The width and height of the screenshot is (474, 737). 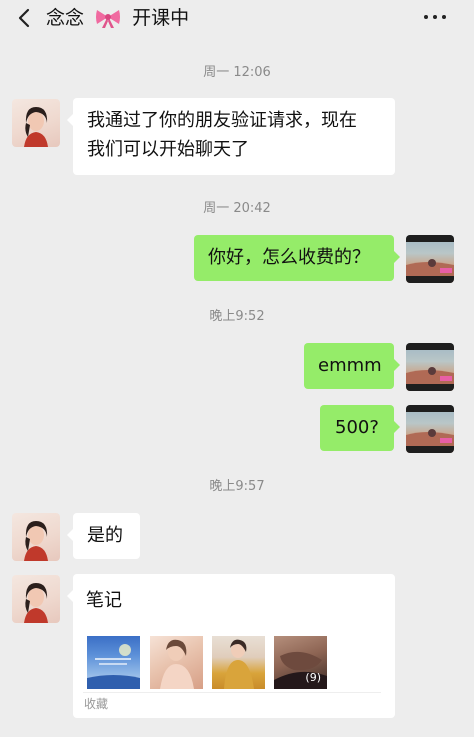 What do you see at coordinates (237, 486) in the screenshot?
I see `timestamp: 晚上9:57` at bounding box center [237, 486].